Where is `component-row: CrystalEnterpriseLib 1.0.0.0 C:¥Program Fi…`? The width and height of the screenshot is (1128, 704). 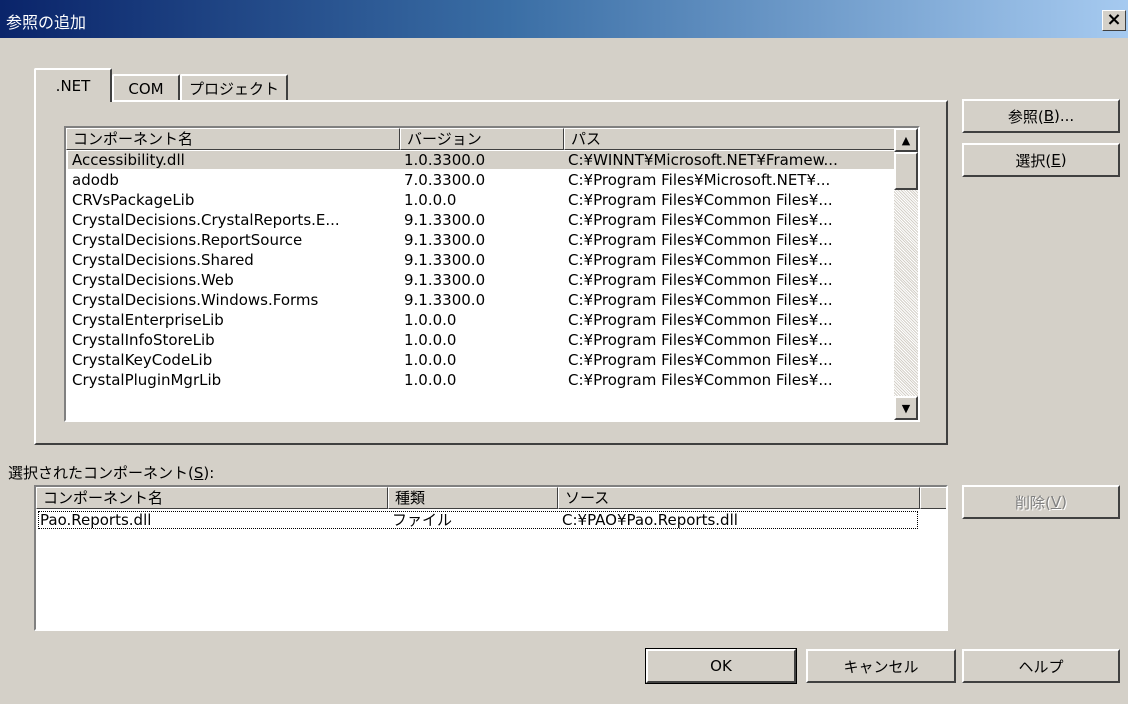 component-row: CrystalEnterpriseLib 1.0.0.0 C:¥Program Fi… is located at coordinates (481, 320).